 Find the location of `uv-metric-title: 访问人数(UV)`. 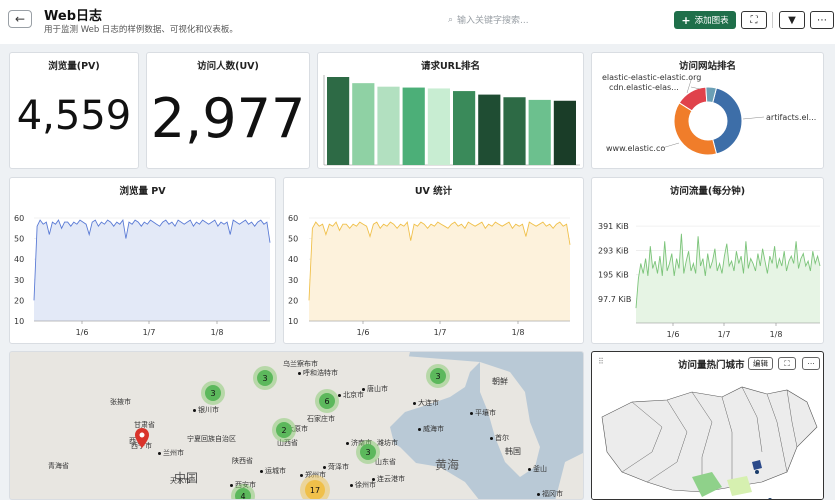

uv-metric-title: 访问人数(UV) is located at coordinates (228, 66).